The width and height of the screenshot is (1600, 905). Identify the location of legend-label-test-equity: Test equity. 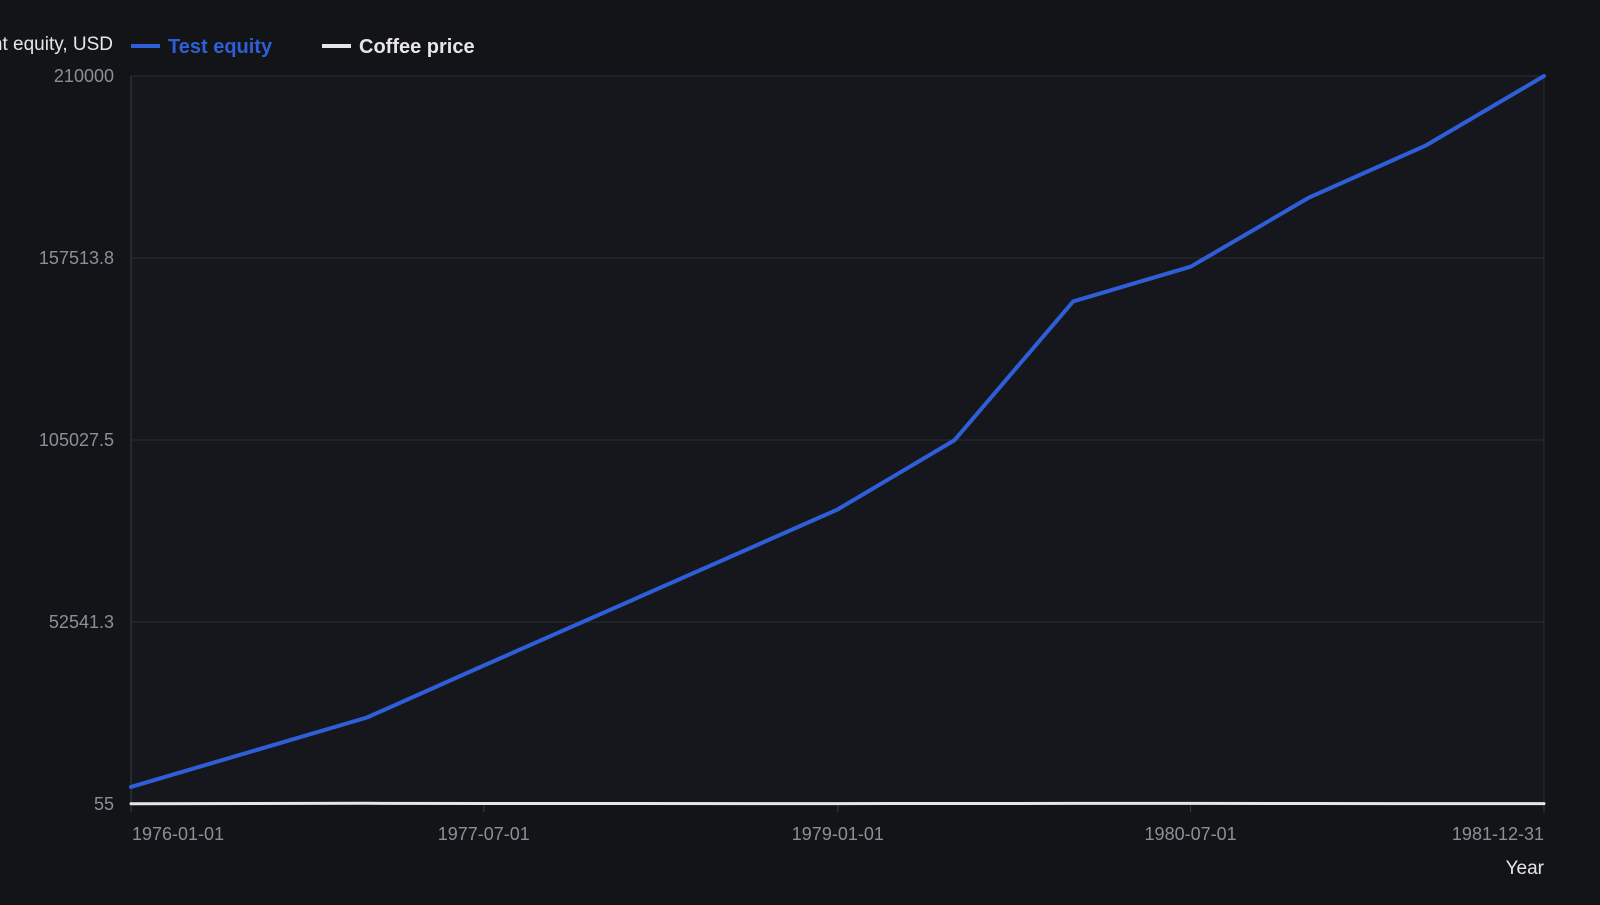
(220, 47).